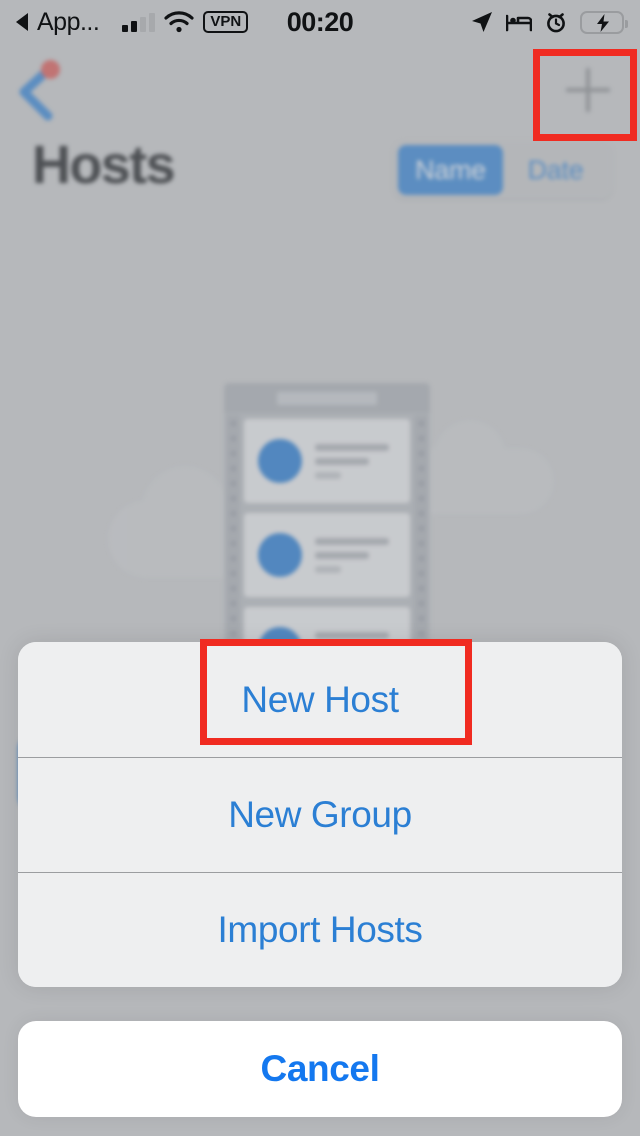  I want to click on action-sheet-item-new-group: New Group, so click(320, 814).